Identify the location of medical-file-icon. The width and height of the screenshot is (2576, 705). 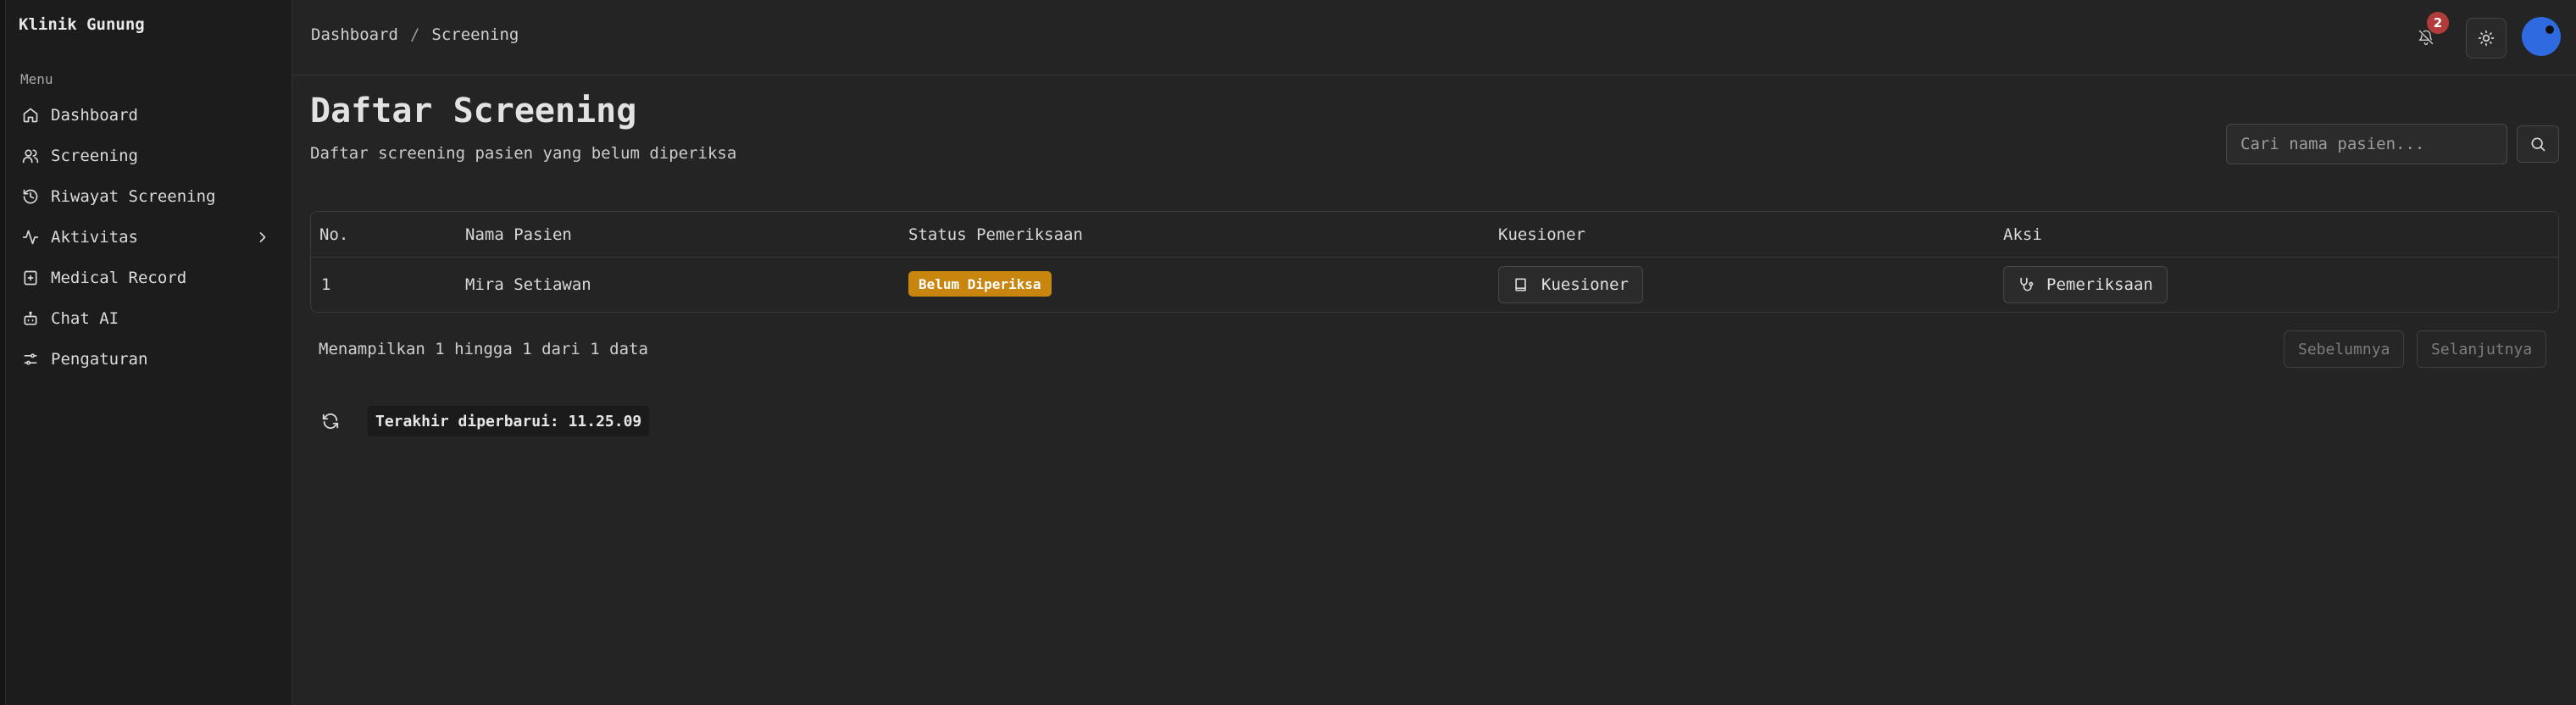
(30, 277).